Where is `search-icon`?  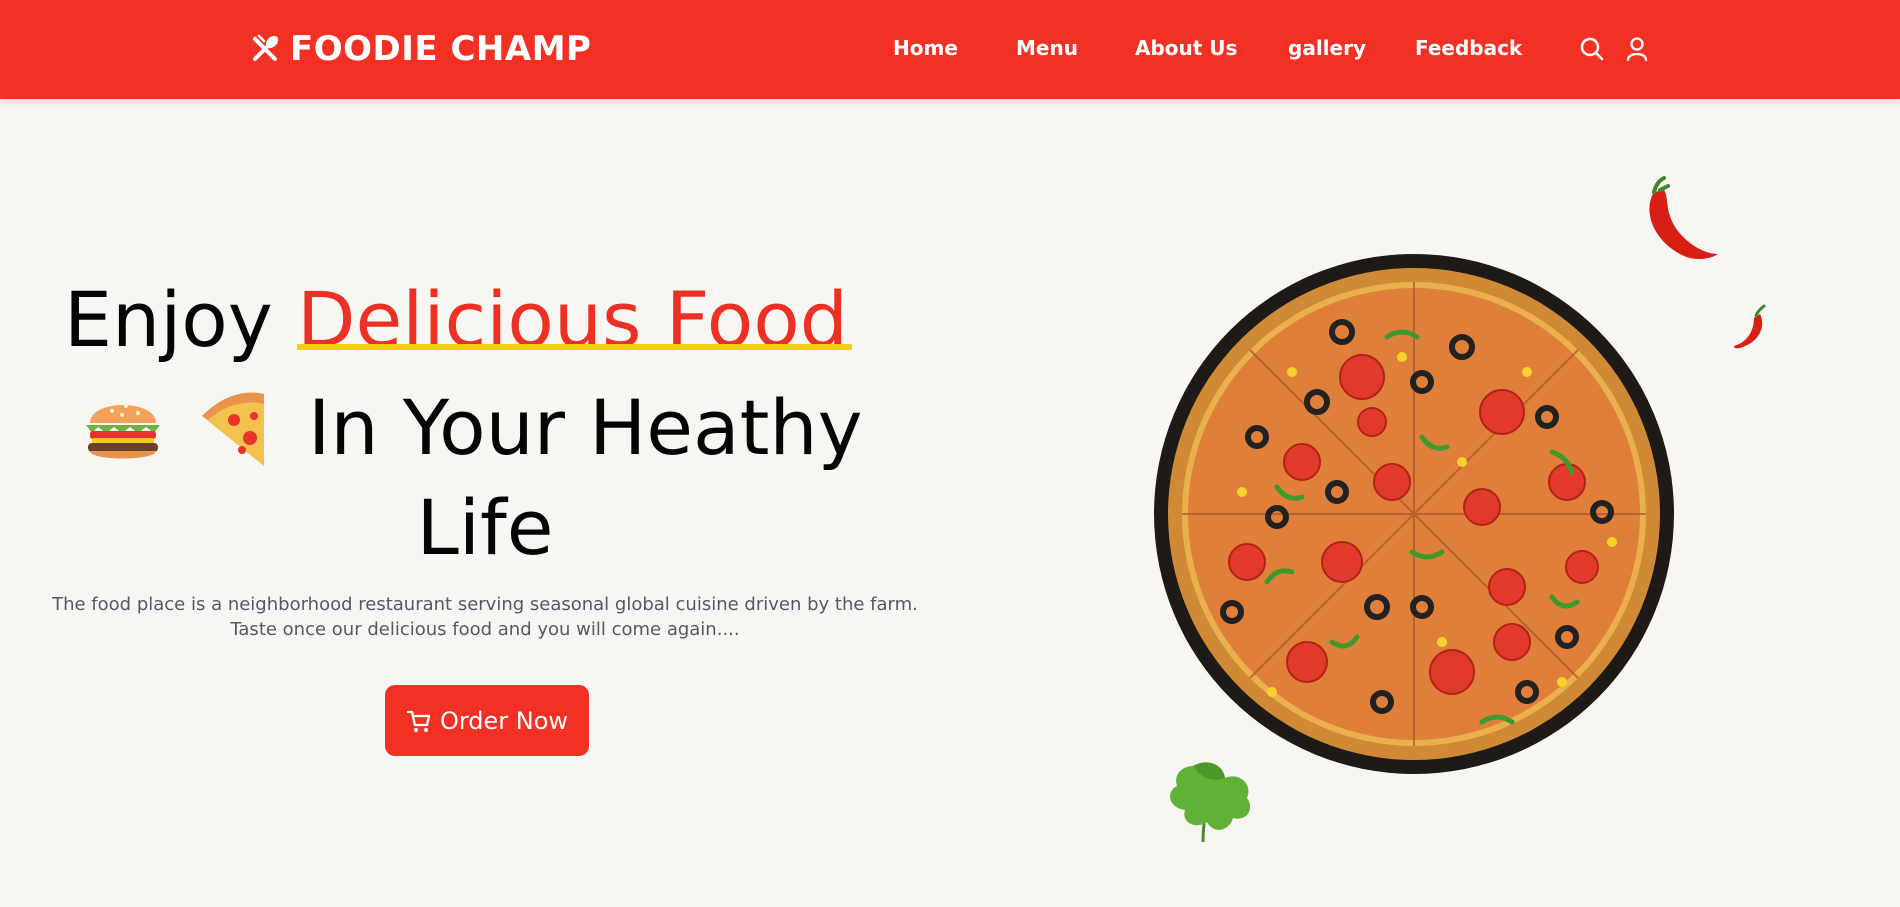 search-icon is located at coordinates (1592, 49).